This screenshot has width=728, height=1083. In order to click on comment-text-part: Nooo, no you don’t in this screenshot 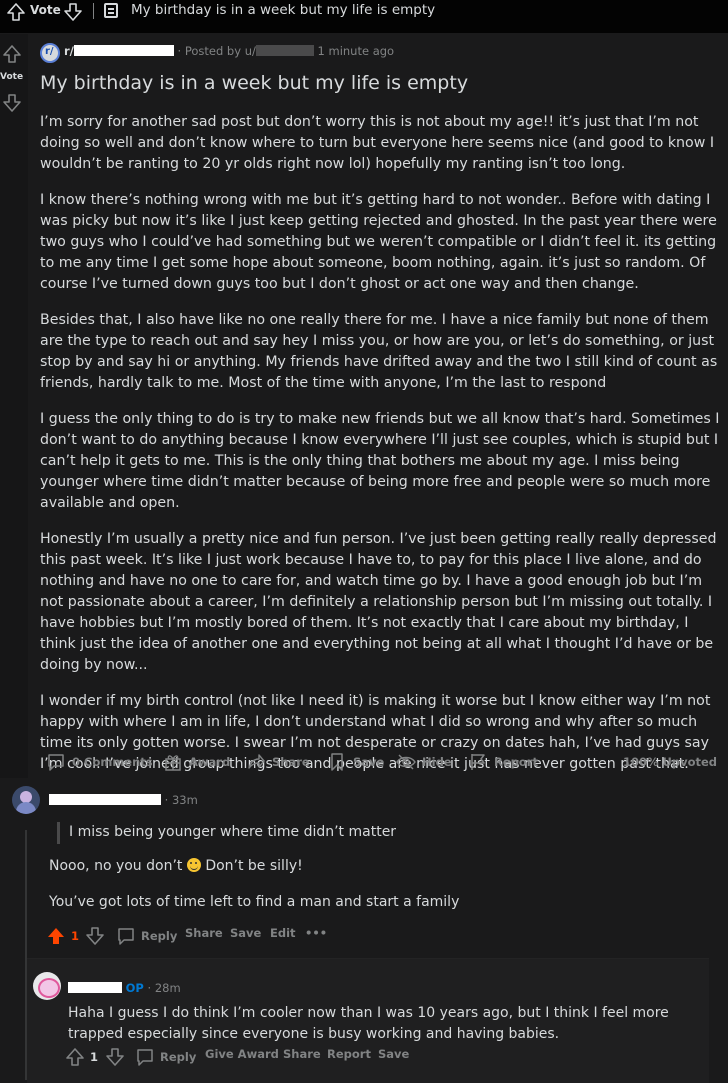, I will do `click(116, 866)`.